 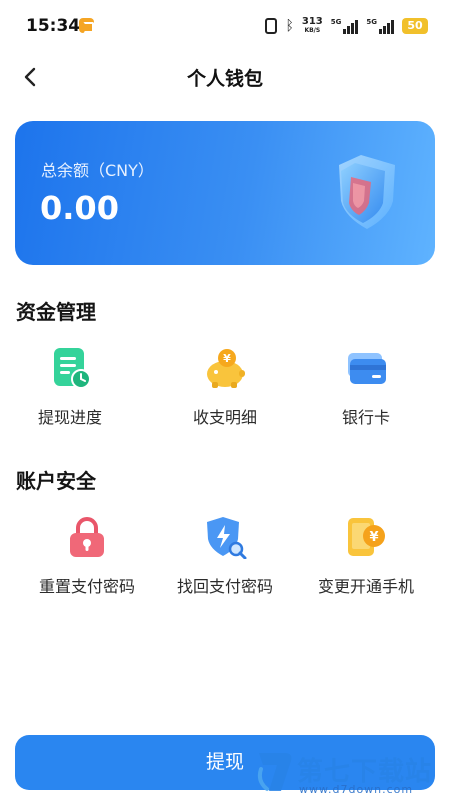 What do you see at coordinates (351, 772) in the screenshot?
I see `watermark: 第七下载站 www.d7down.com` at bounding box center [351, 772].